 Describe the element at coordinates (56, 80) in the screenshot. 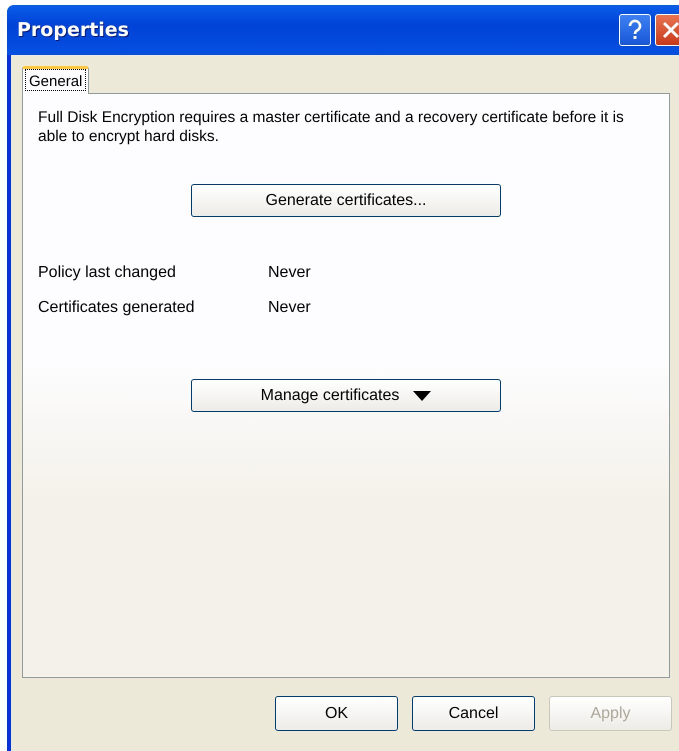

I see `tab: General` at that location.